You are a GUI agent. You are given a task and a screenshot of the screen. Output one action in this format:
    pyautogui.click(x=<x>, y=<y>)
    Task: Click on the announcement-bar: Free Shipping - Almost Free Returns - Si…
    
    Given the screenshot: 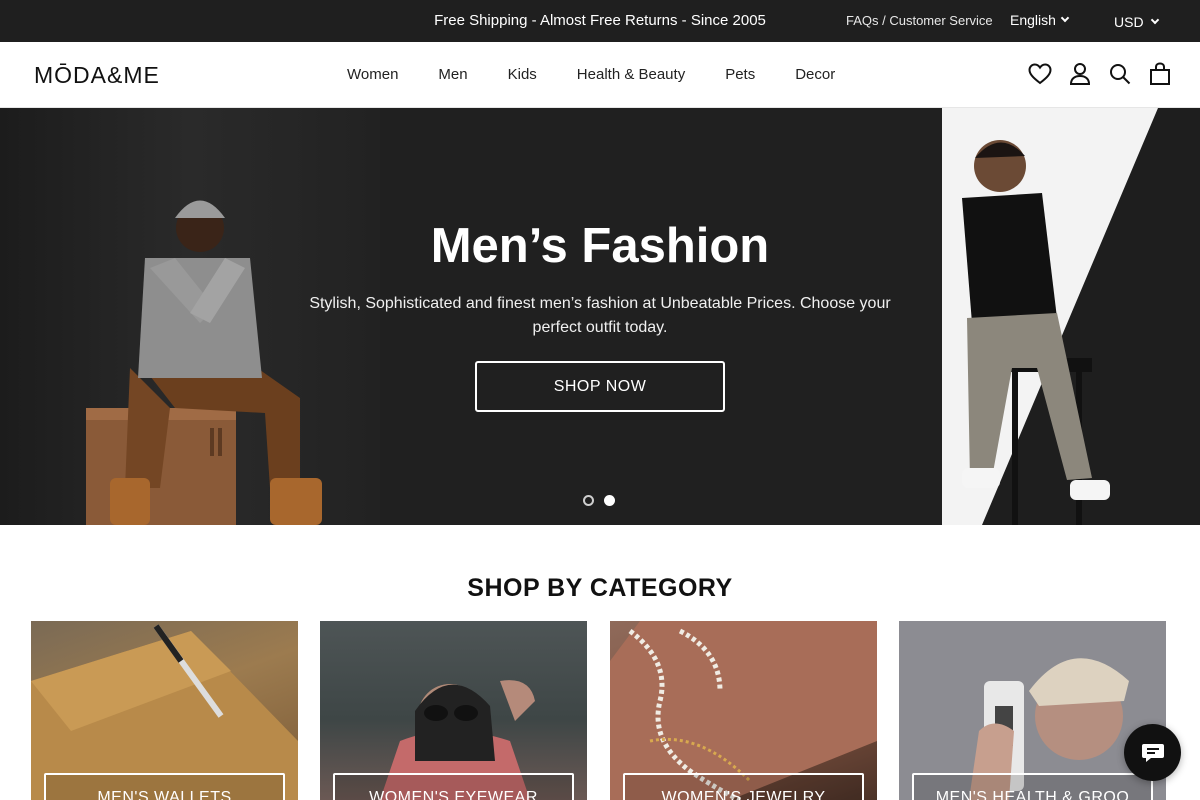 What is the action you would take?
    pyautogui.click(x=600, y=21)
    